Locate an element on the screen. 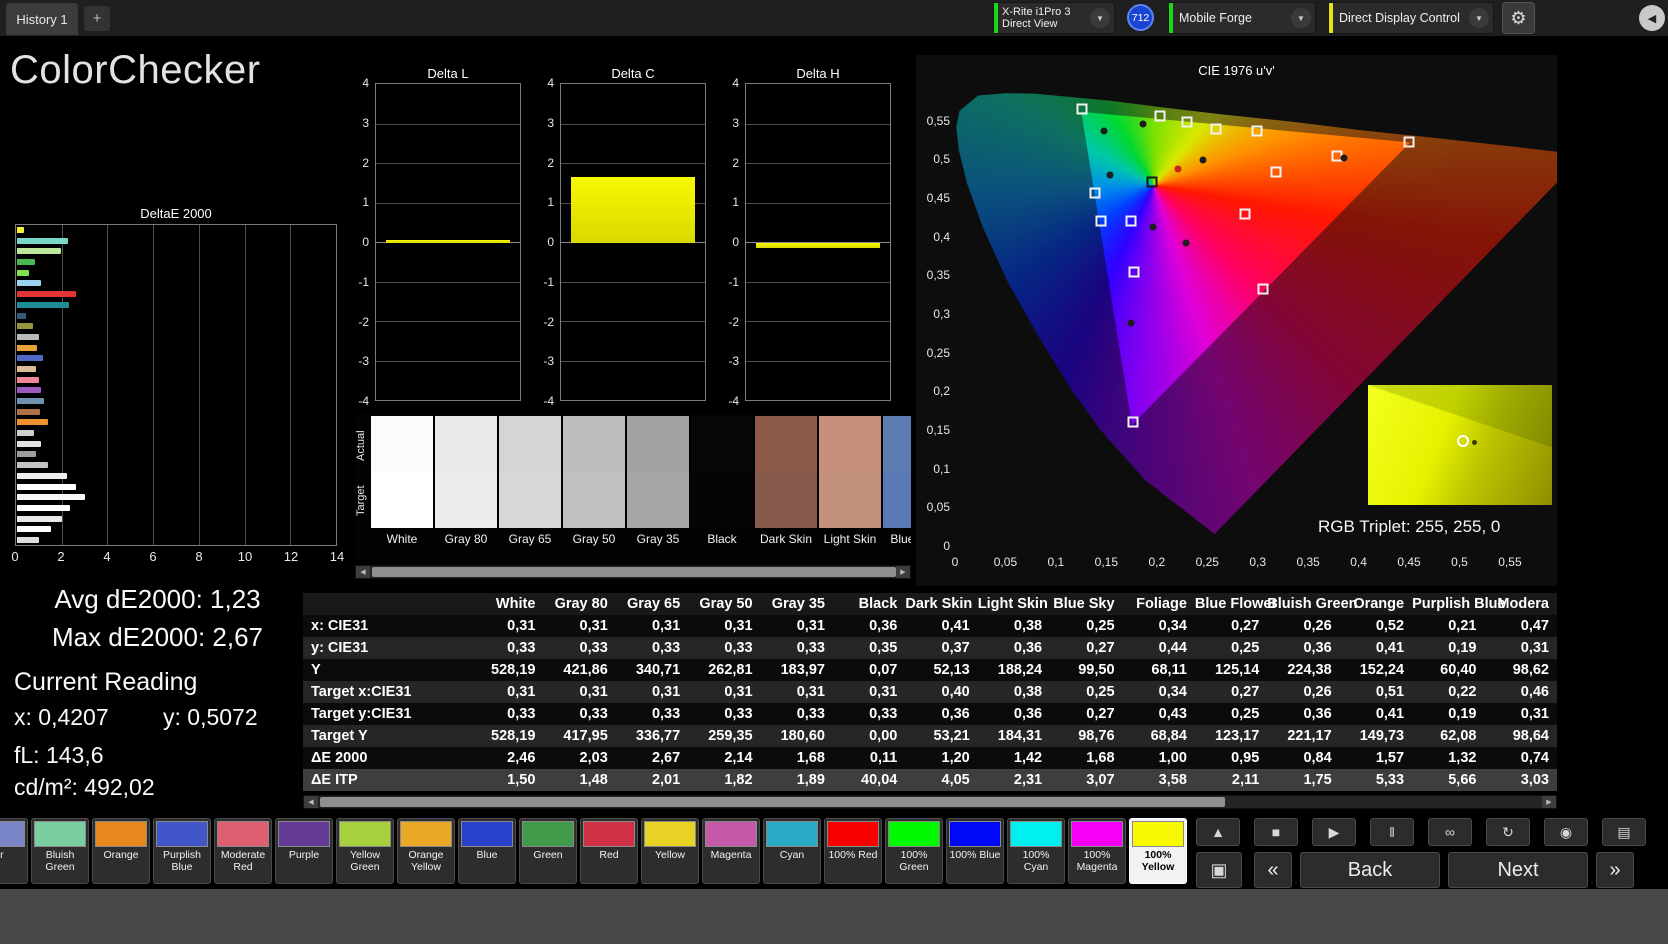 This screenshot has width=1668, height=944. cie-y-tick-label: 0,1 is located at coordinates (941, 468).